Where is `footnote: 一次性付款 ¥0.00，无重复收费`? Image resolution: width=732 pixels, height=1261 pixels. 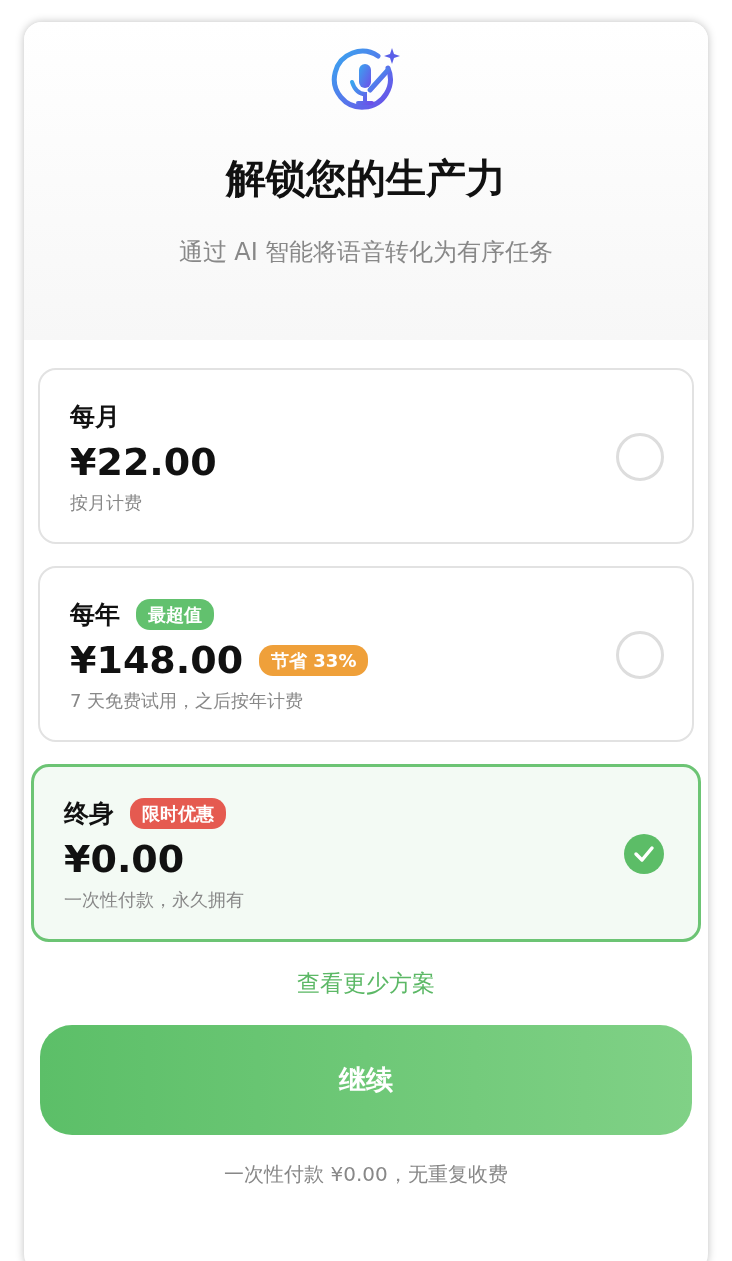
footnote: 一次性付款 ¥0.00，无重复收费 is located at coordinates (366, 1173).